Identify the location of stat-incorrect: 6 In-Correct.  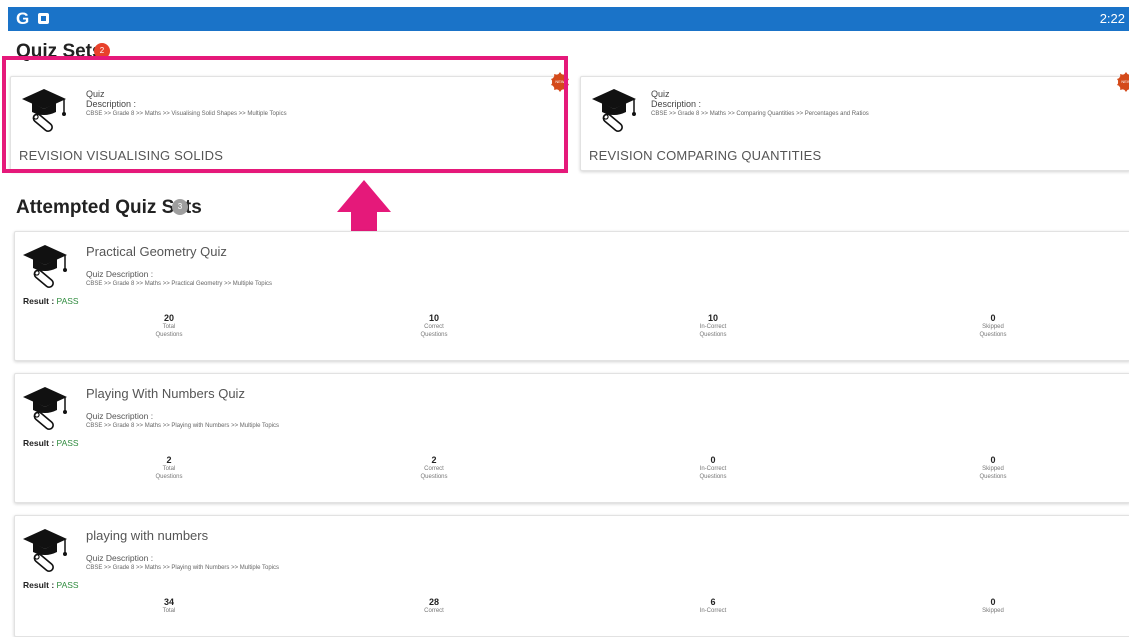
(713, 605).